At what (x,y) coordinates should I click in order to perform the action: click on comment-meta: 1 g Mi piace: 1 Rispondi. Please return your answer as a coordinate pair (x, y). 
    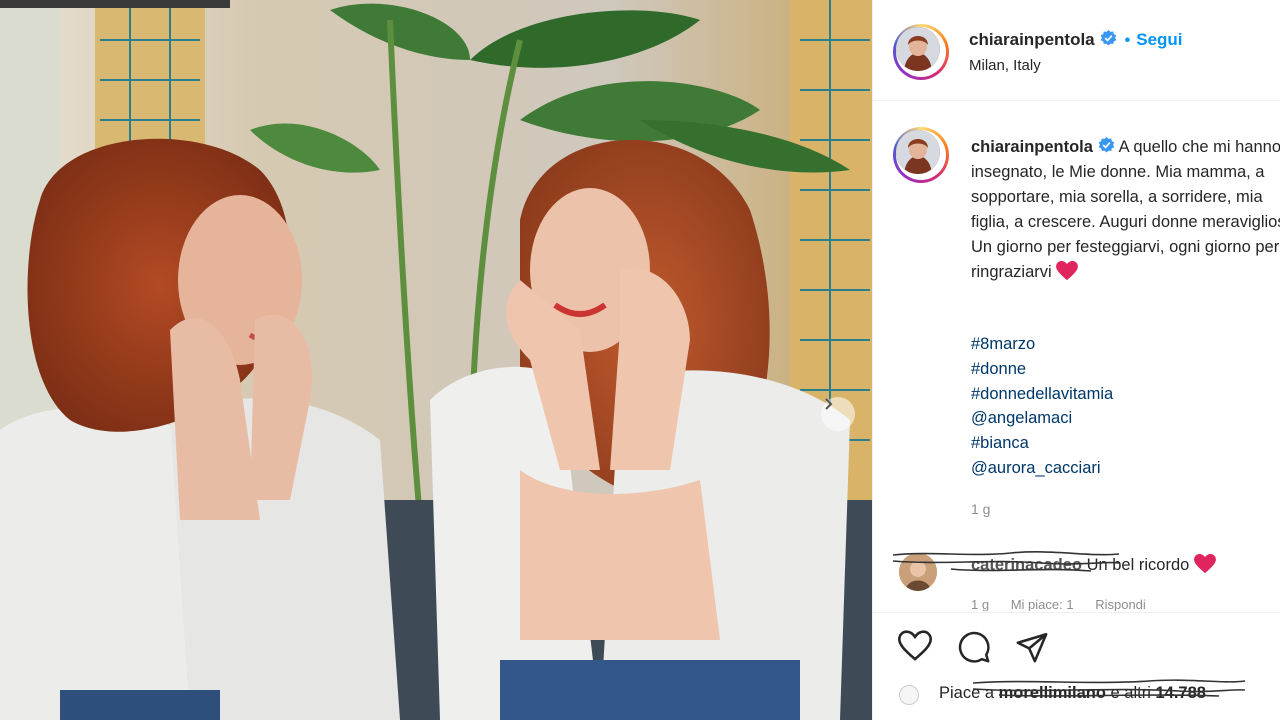
    Looking at the image, I should click on (1067, 604).